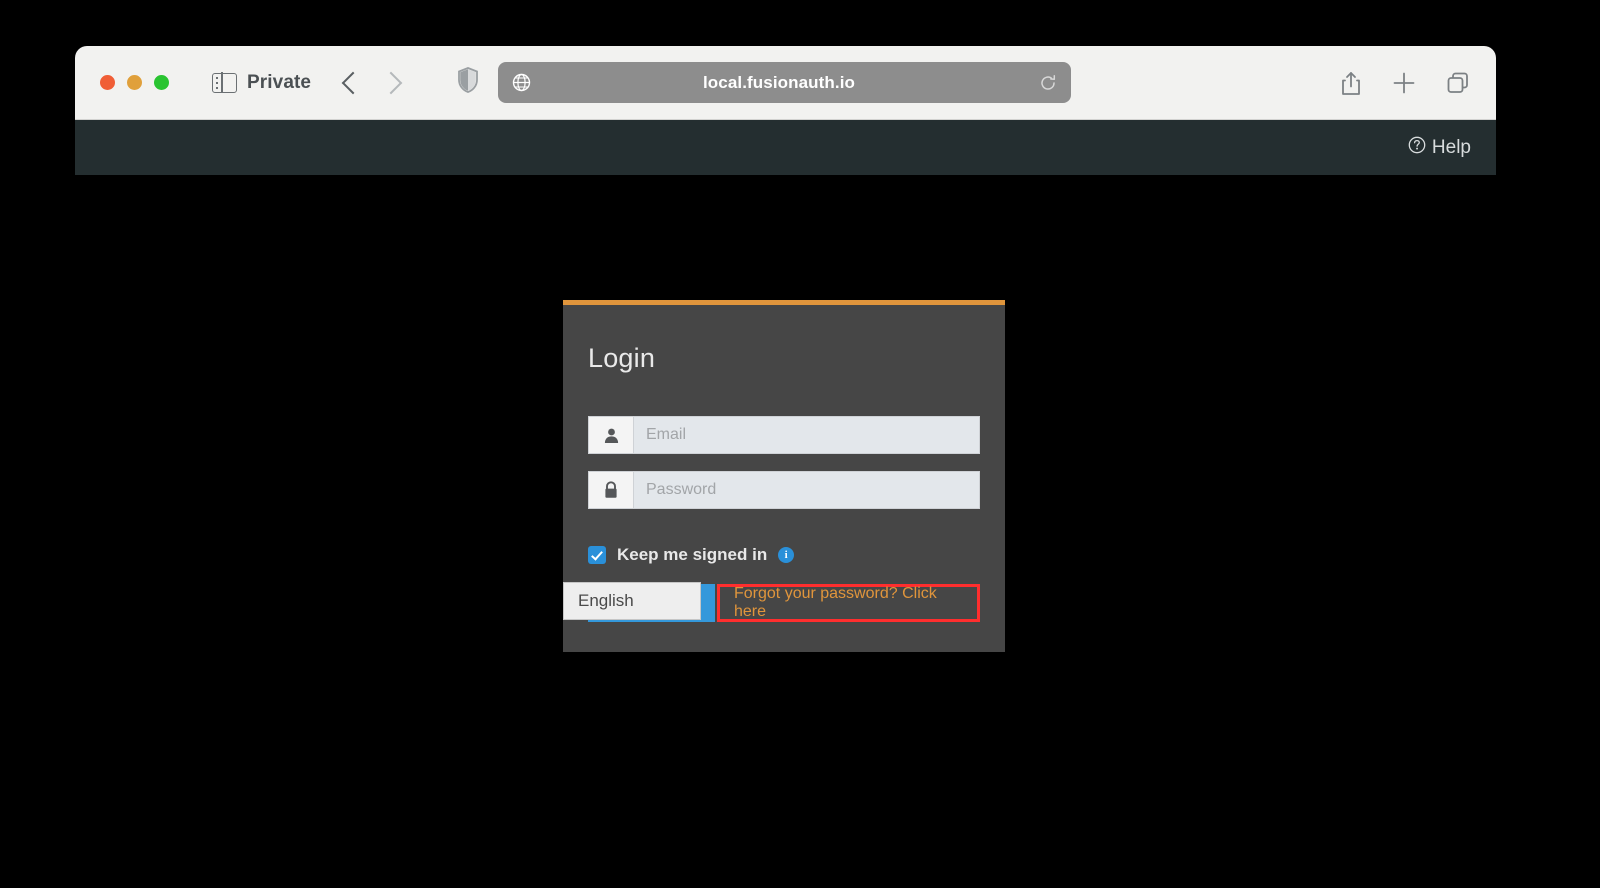 The height and width of the screenshot is (888, 1600). I want to click on keep-signed-in-label: Keep me signed in, so click(692, 554).